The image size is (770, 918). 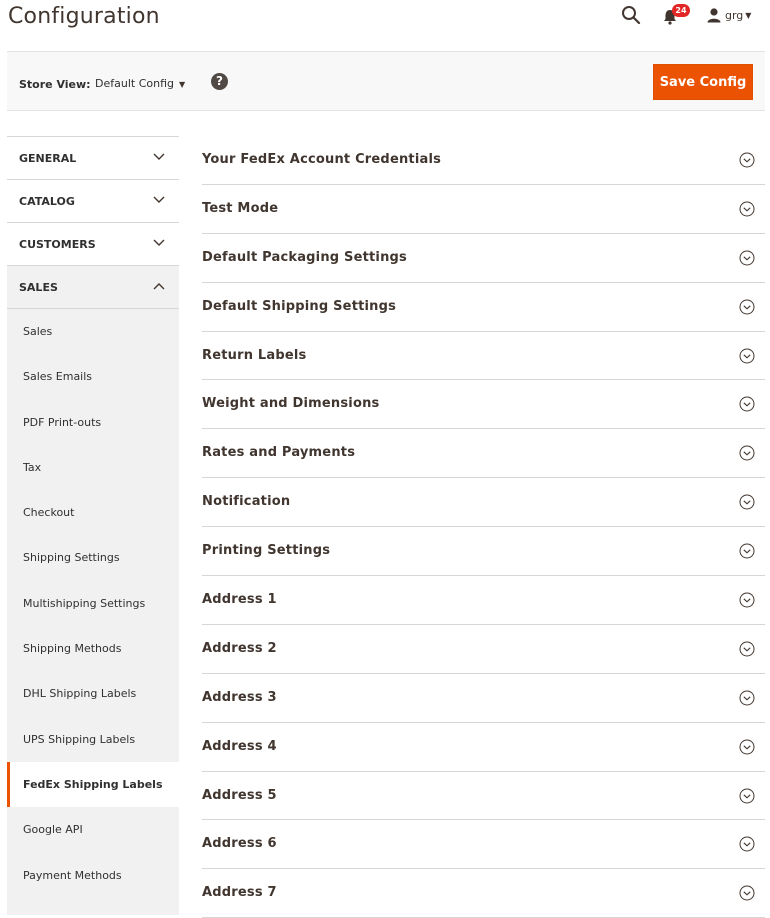 What do you see at coordinates (32, 467) in the screenshot?
I see `sidebar-item-label: Tax` at bounding box center [32, 467].